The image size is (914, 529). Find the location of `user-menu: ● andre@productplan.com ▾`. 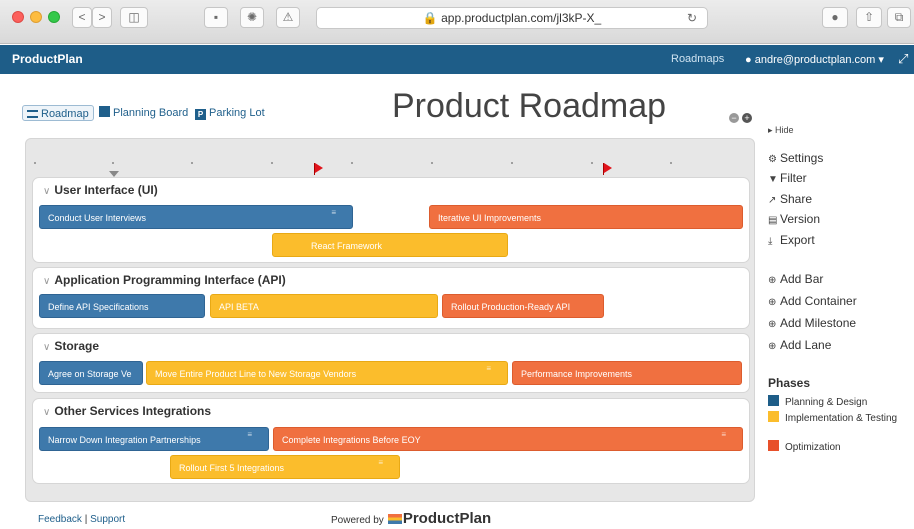

user-menu: ● andre@productplan.com ▾ is located at coordinates (814, 59).